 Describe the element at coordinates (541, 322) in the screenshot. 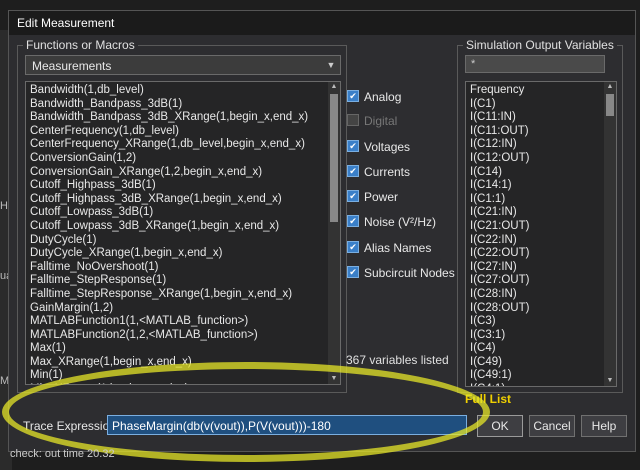

I see `output-variable-item: I(C3)` at that location.